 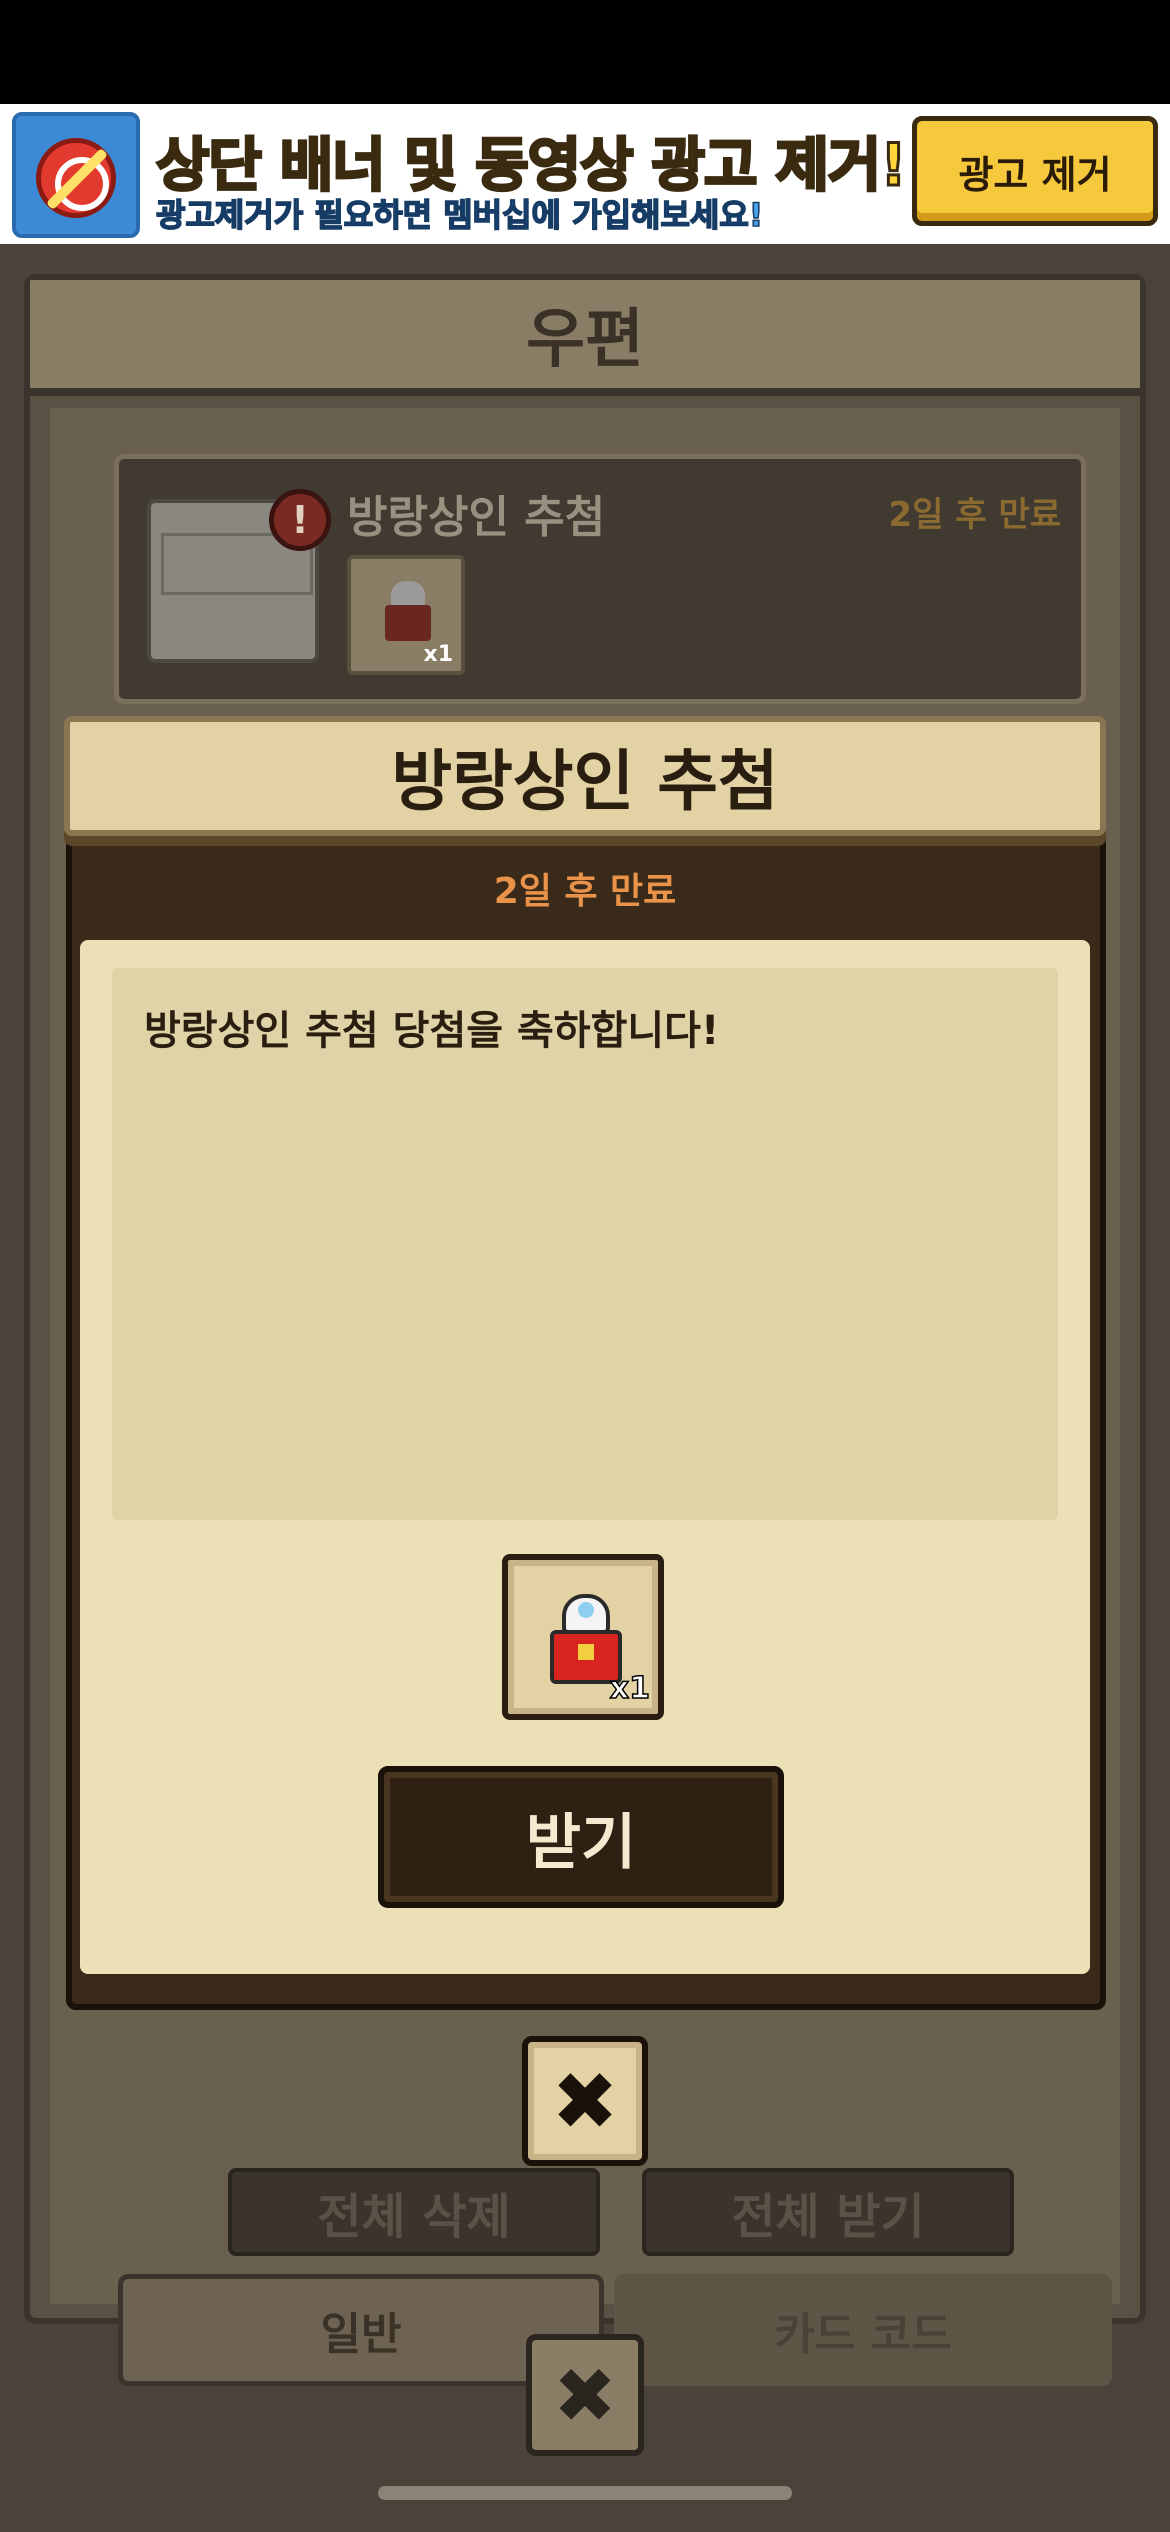 I want to click on message-text: 방랑상인 추첨 당첨을 축하합니다!, so click(x=432, y=1031).